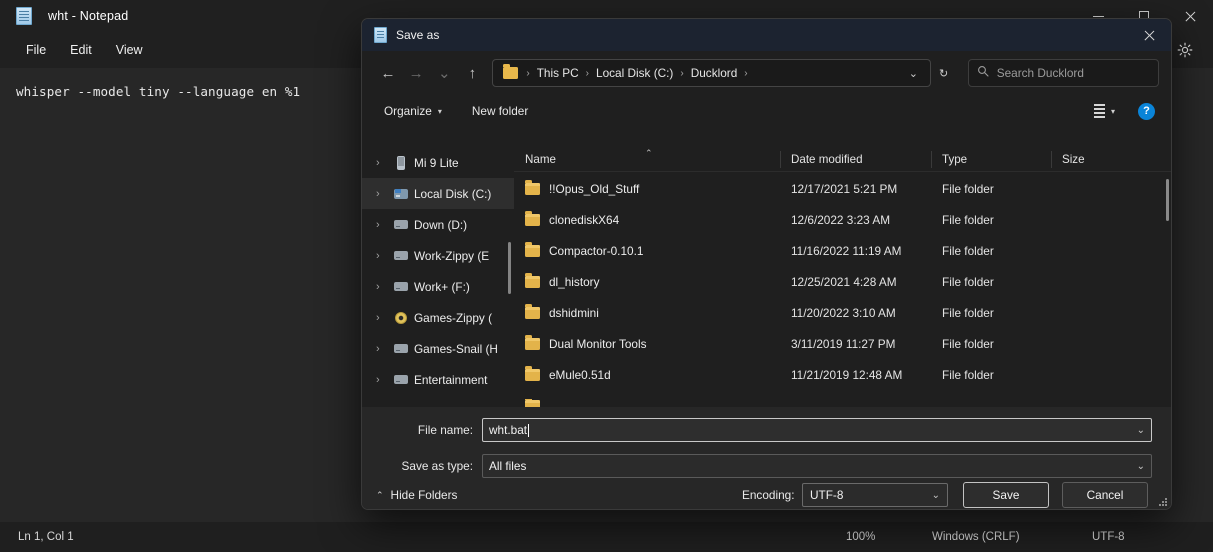  I want to click on notepad-statusbar: Ln 1, Col 1 100% Windows (CRLF) UTF-8, so click(606, 537).